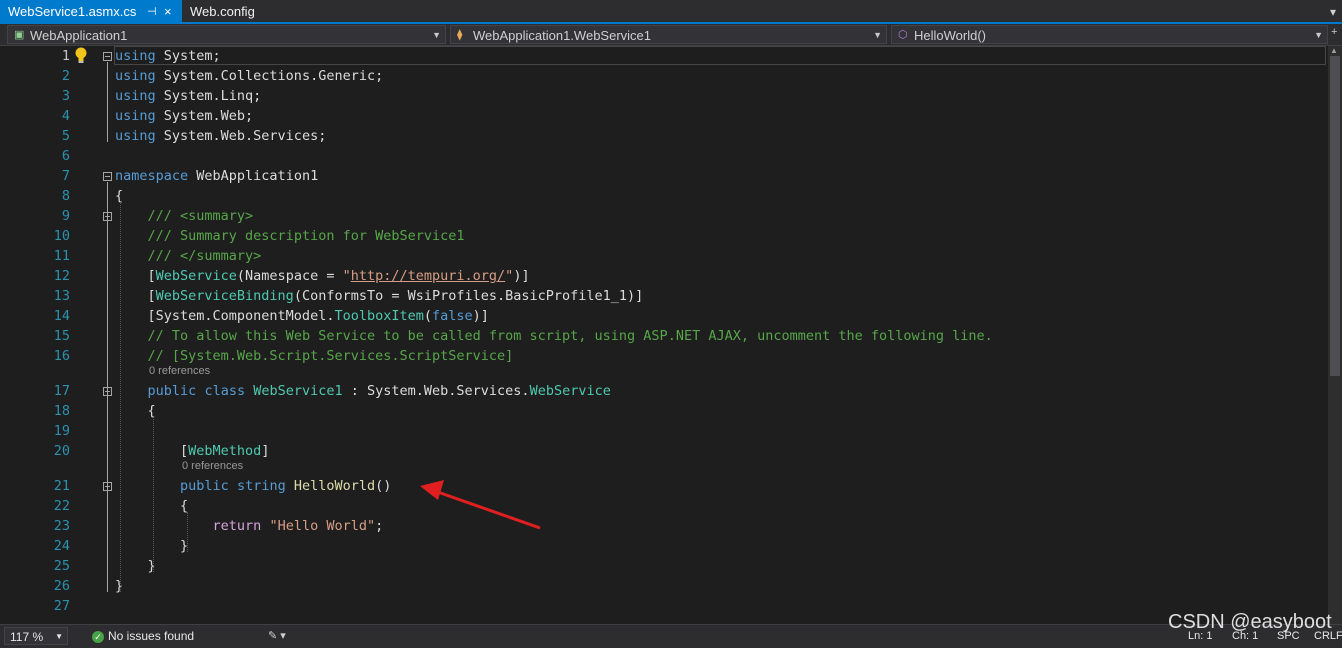 Image resolution: width=1342 pixels, height=648 pixels. I want to click on code-token: System.Web;, so click(204, 116).